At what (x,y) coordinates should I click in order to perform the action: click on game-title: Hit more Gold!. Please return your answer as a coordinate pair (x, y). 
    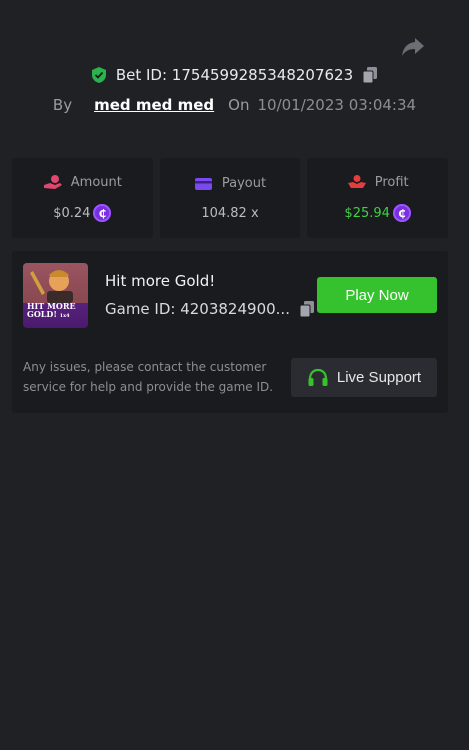
    Looking at the image, I should click on (160, 281).